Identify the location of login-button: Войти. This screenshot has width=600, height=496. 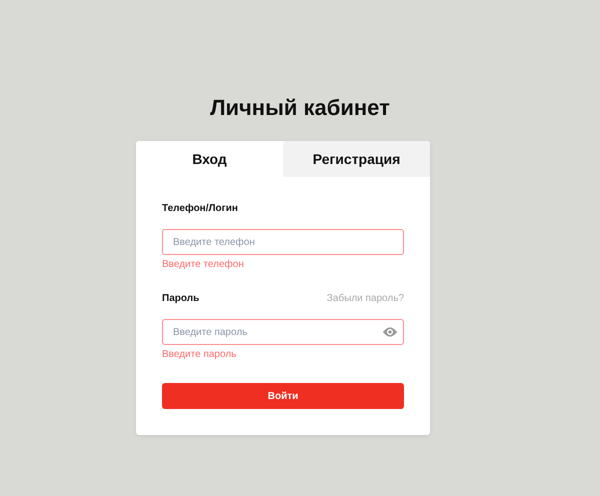
(283, 396).